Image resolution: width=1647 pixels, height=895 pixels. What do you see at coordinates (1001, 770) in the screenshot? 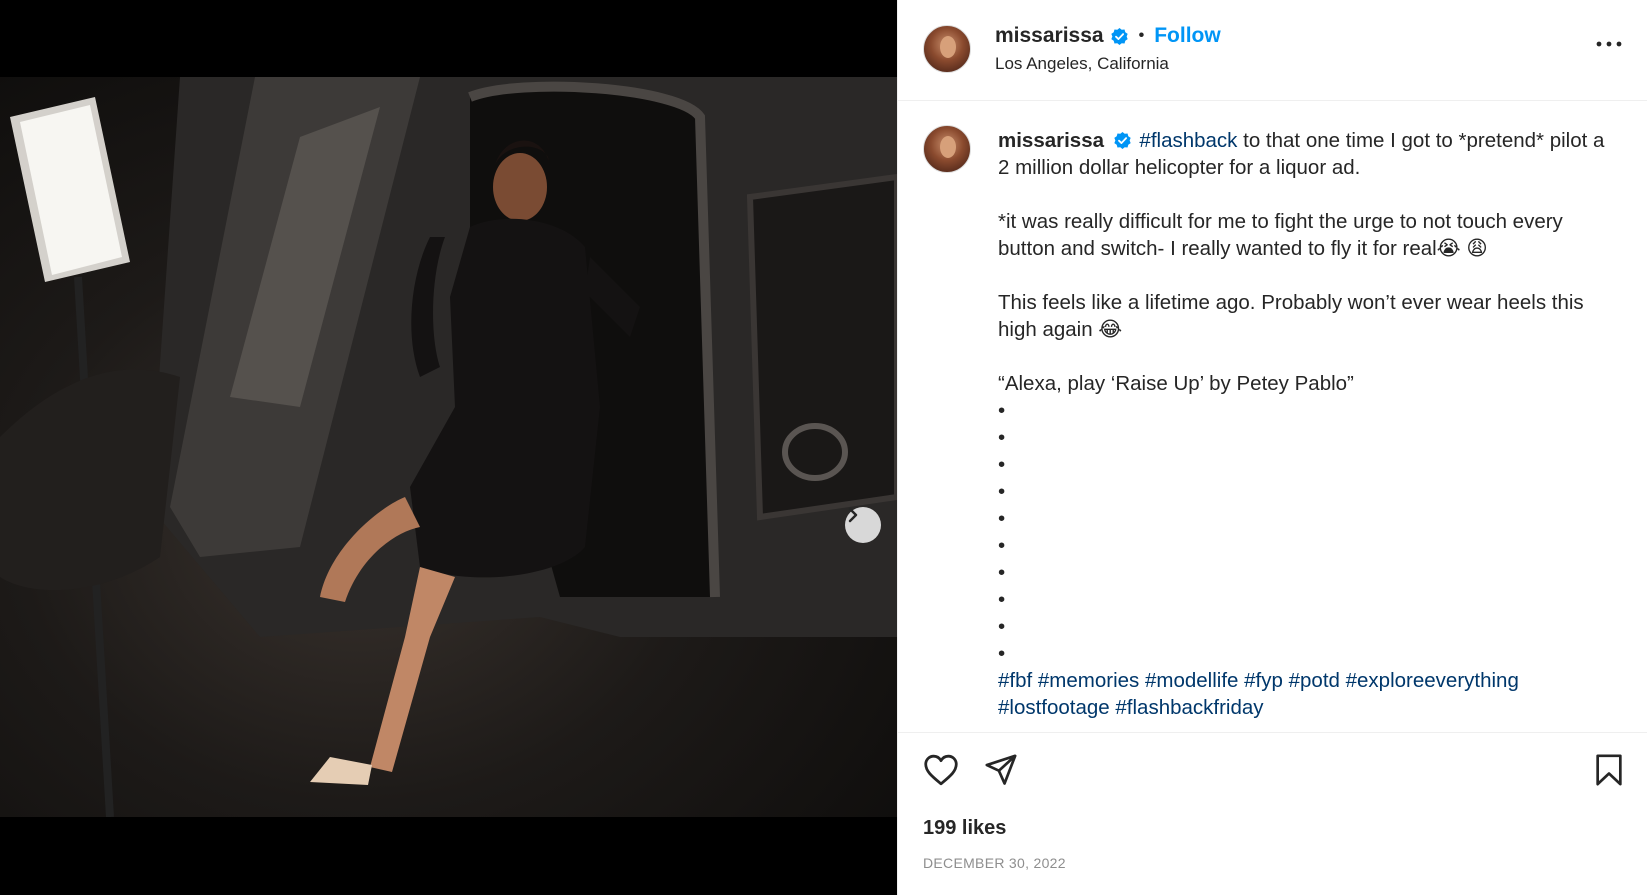
I see `paper-plane-icon` at bounding box center [1001, 770].